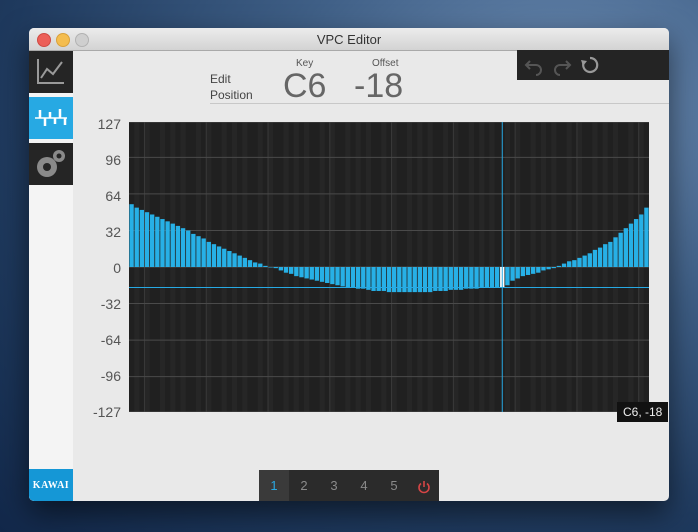 Image resolution: width=698 pixels, height=532 pixels. Describe the element at coordinates (51, 72) in the screenshot. I see `sidebar-item-graph` at that location.